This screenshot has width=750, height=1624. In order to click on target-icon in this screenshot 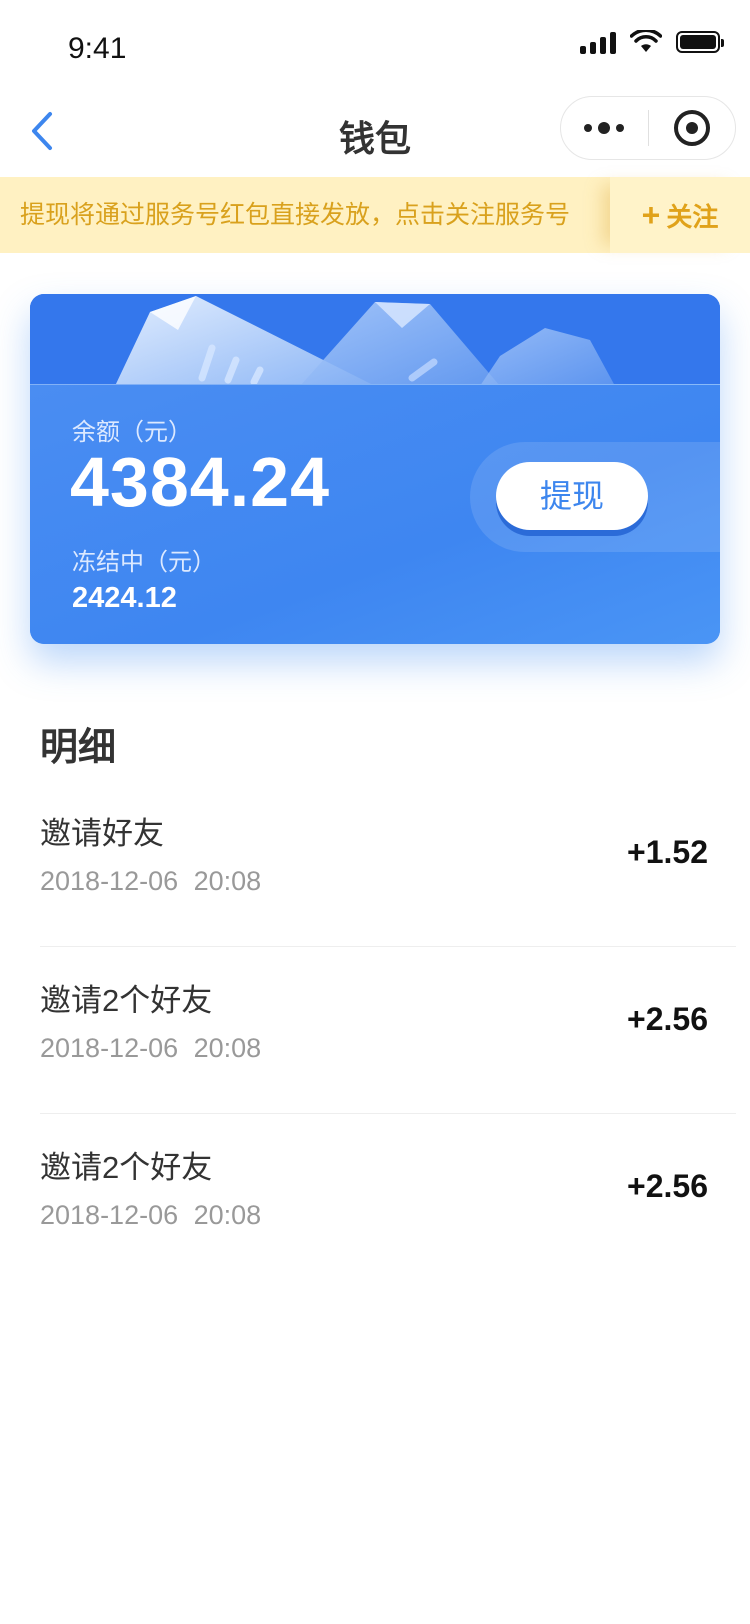, I will do `click(691, 128)`.